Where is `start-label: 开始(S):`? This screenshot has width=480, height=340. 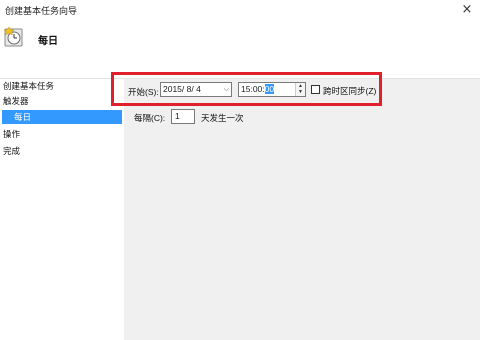
start-label: 开始(S): is located at coordinates (143, 92).